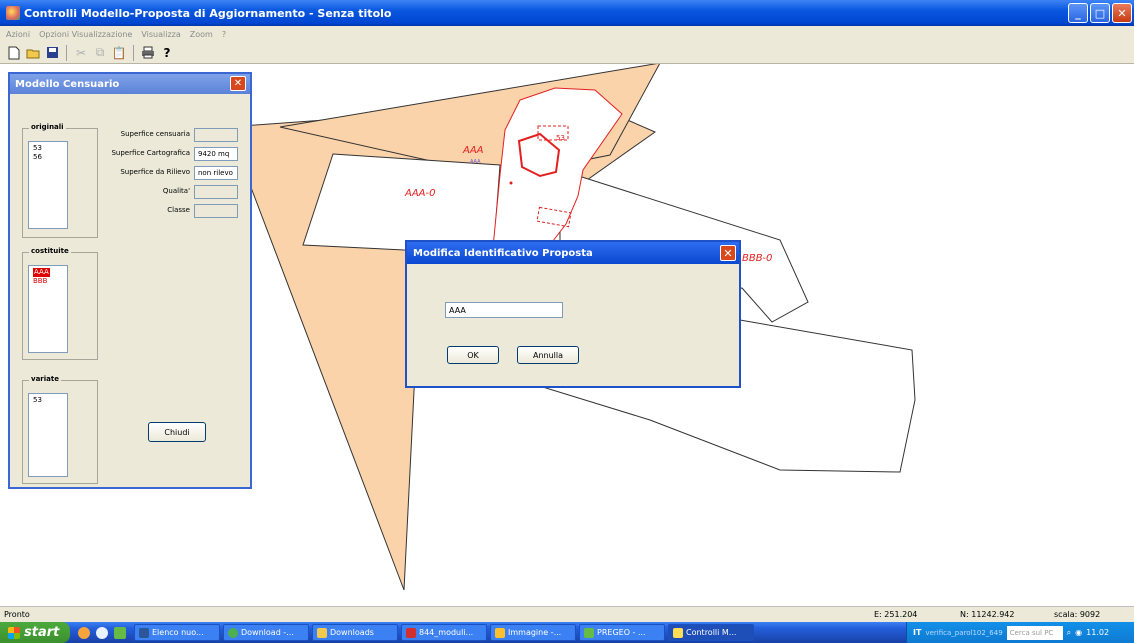 Image resolution: width=1134 pixels, height=643 pixels. I want to click on field-label-superfice-cartografica: Superfice Cartografica, so click(150, 153).